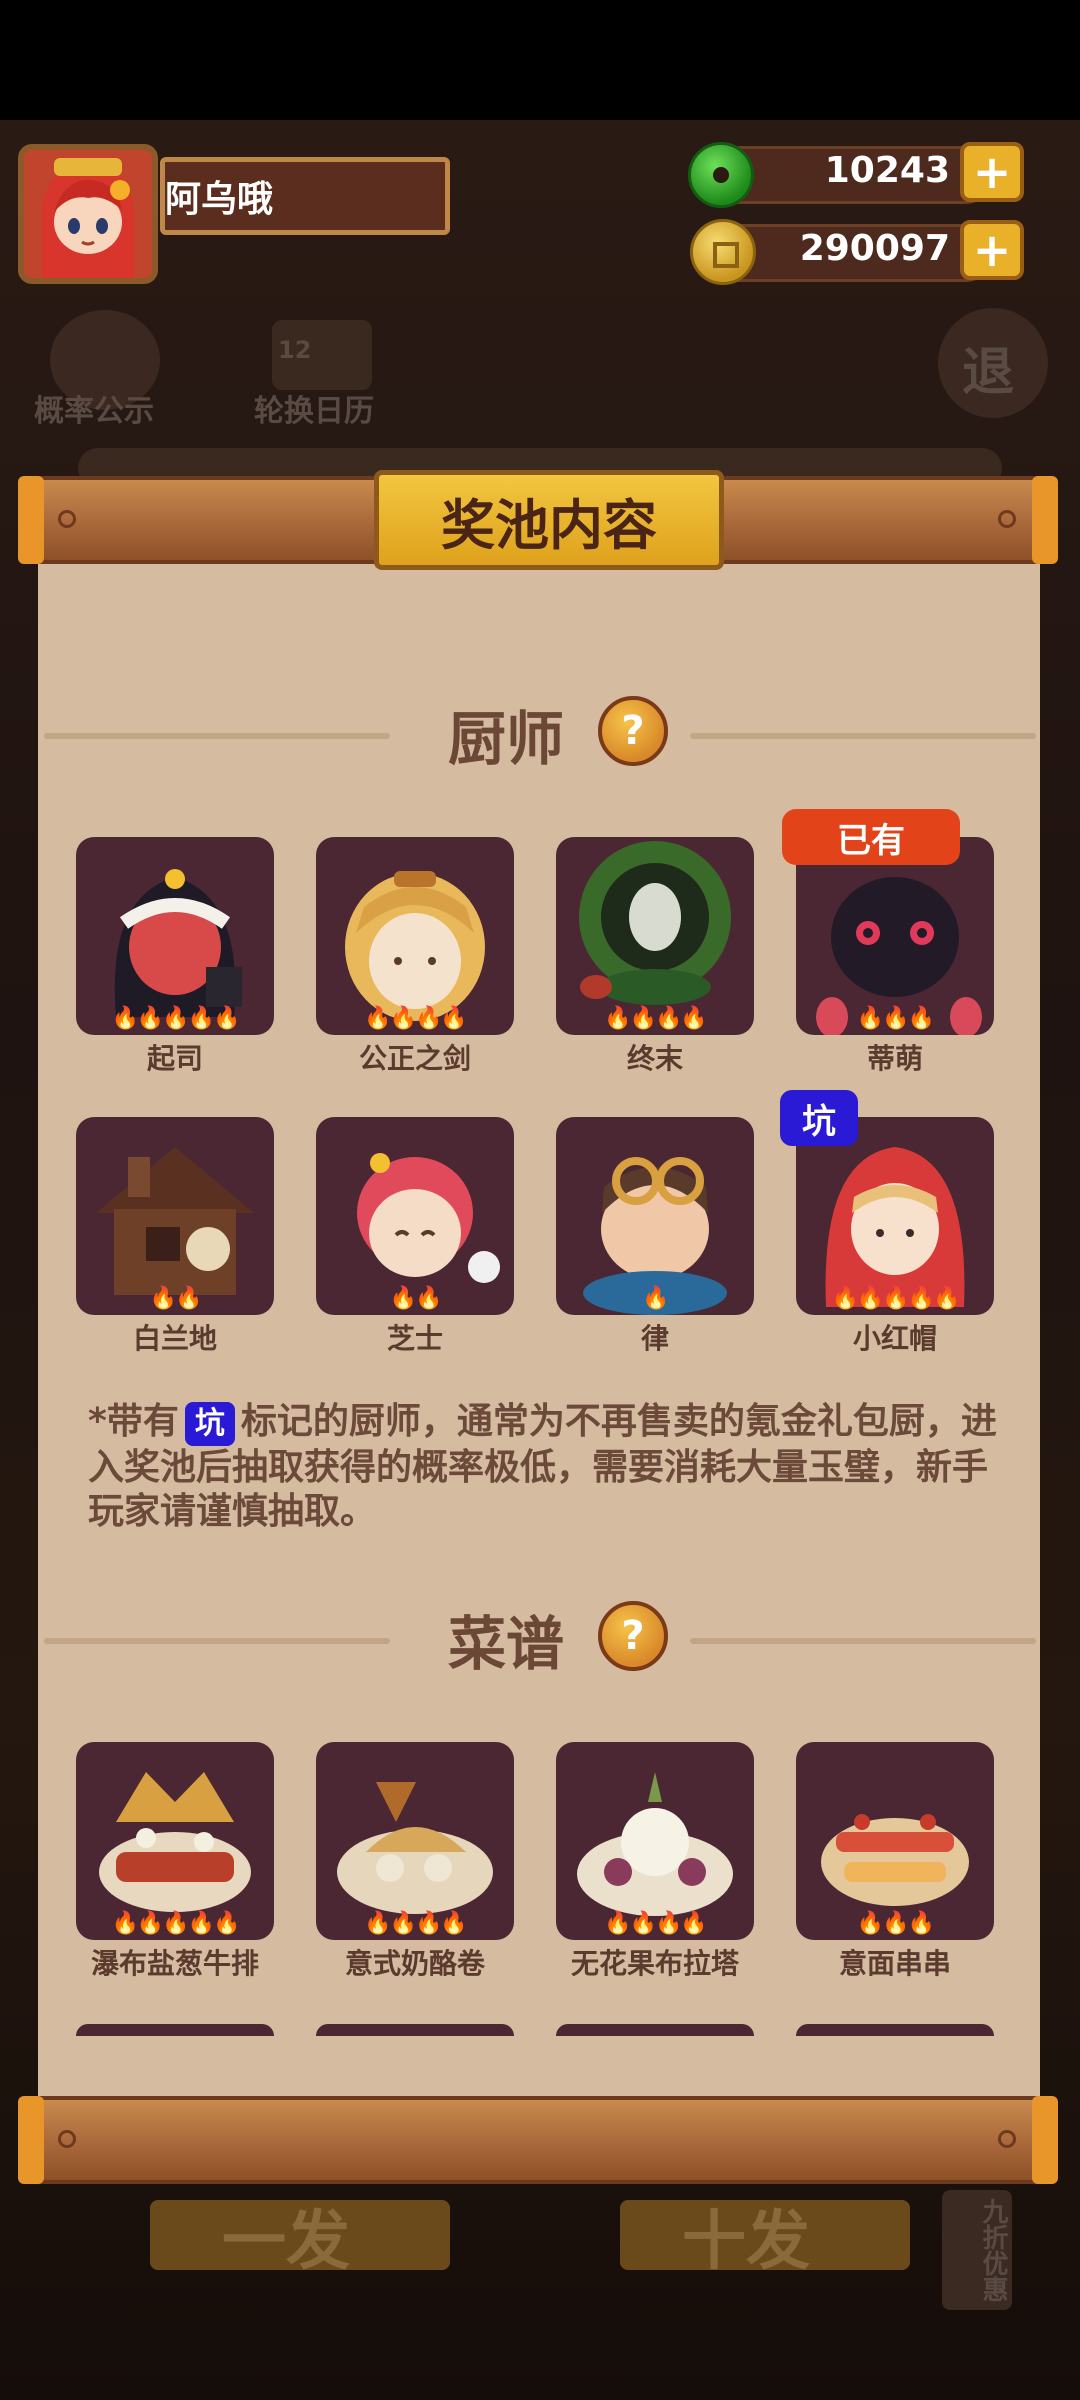 Image resolution: width=1080 pixels, height=2400 pixels. I want to click on recipe-name: 意式奶酪卷, so click(414, 1963).